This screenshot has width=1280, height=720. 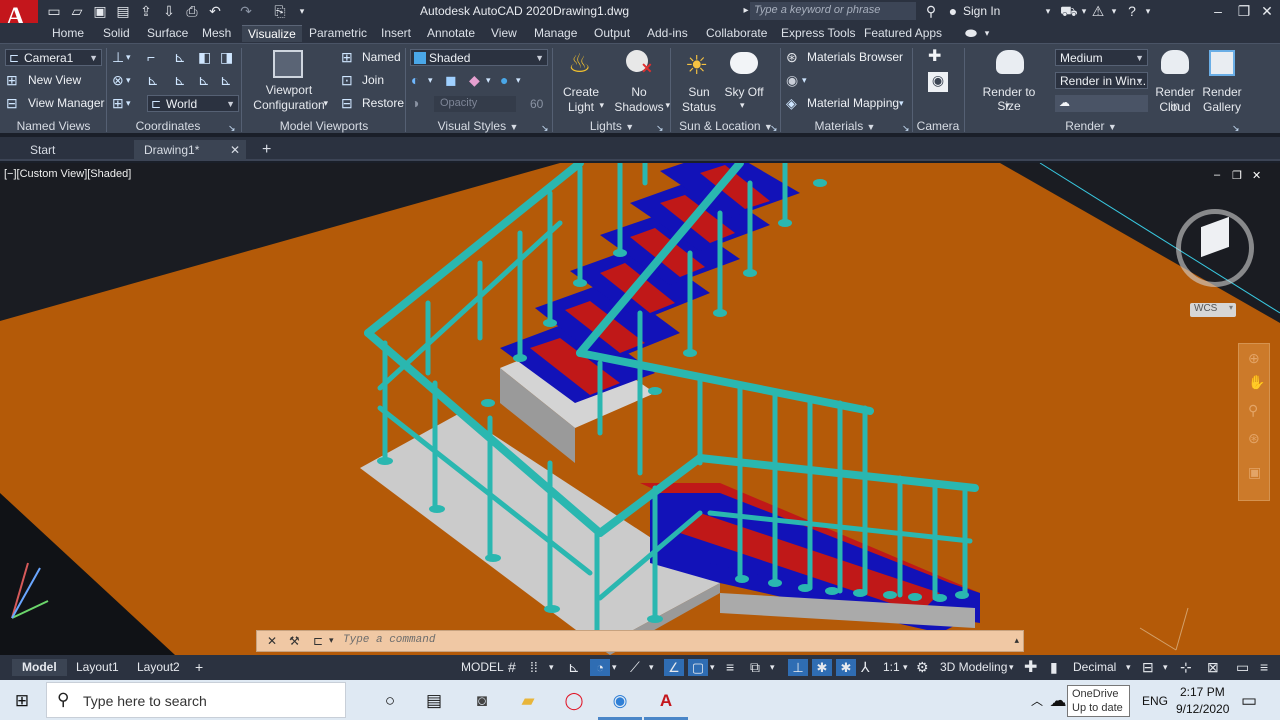 I want to click on environment-dropdown-icon: ▾, so click(x=518, y=80).